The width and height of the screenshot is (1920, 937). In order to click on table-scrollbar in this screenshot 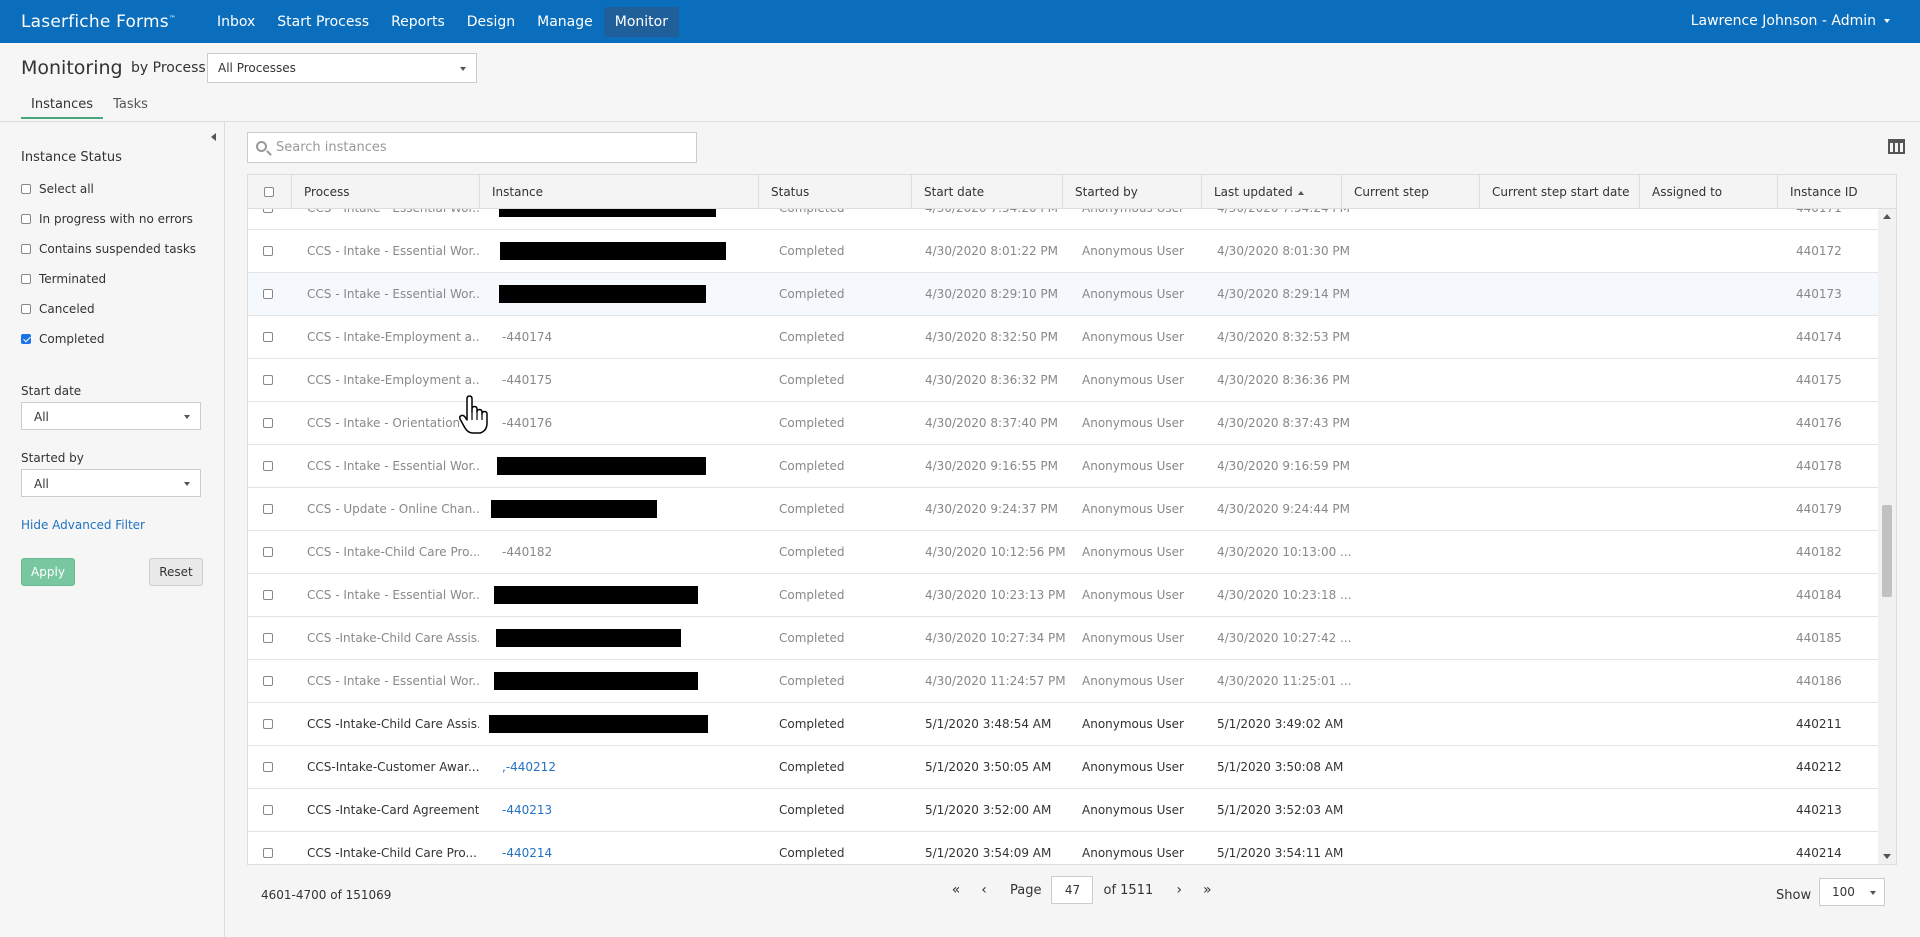, I will do `click(1887, 536)`.